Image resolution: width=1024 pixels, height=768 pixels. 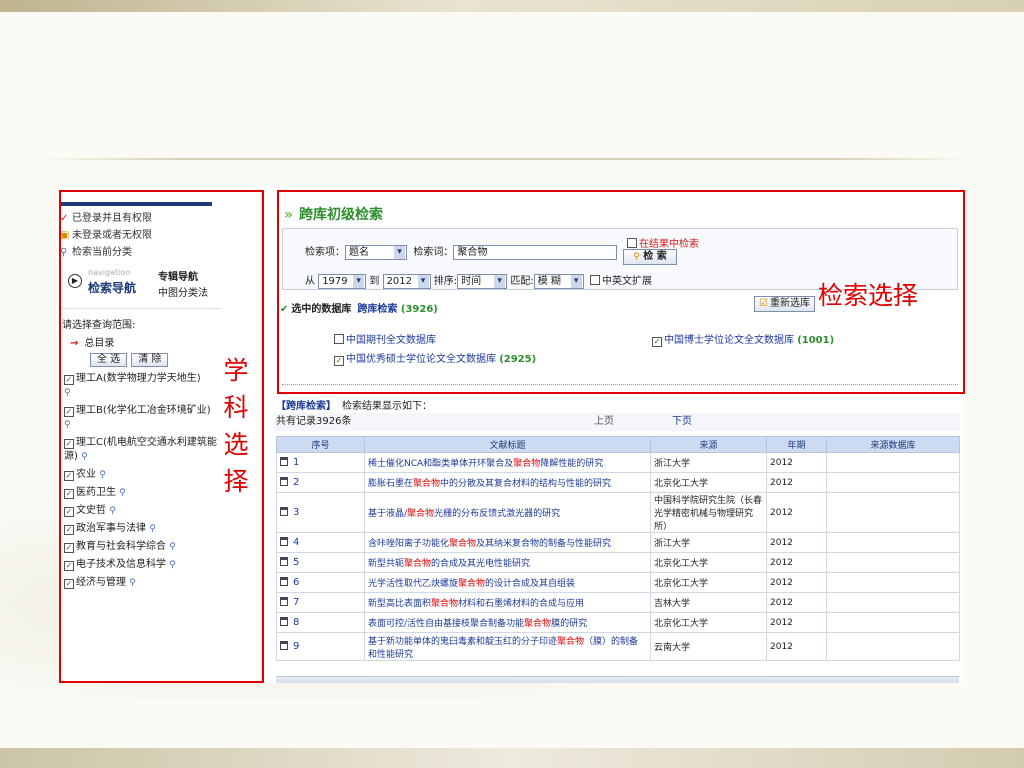 I want to click on row-source: 云南大学, so click(x=708, y=646).